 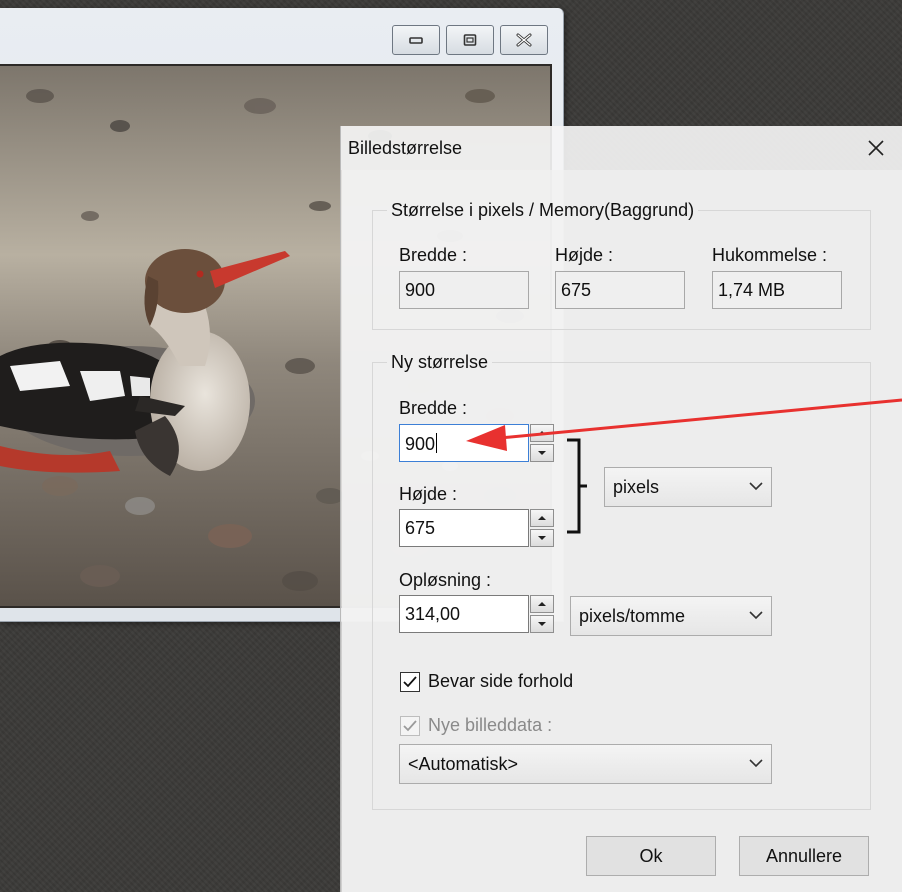 I want to click on resolution-spin-up, so click(x=542, y=604).